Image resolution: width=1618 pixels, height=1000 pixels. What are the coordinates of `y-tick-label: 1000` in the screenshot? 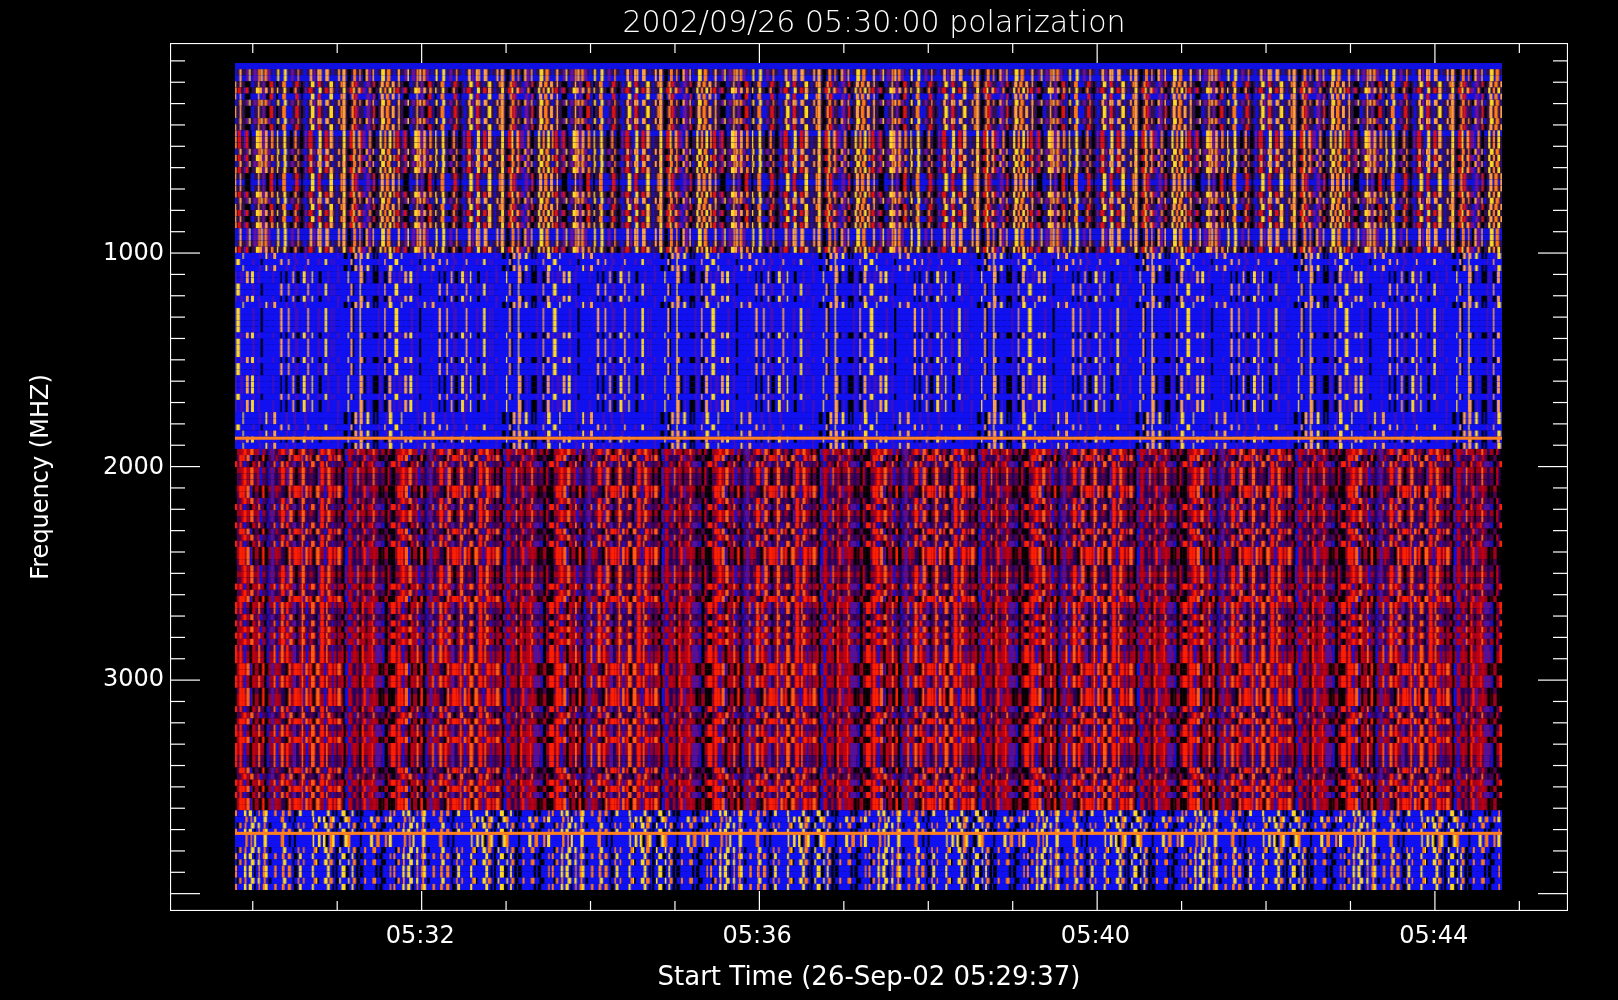 It's located at (133, 252).